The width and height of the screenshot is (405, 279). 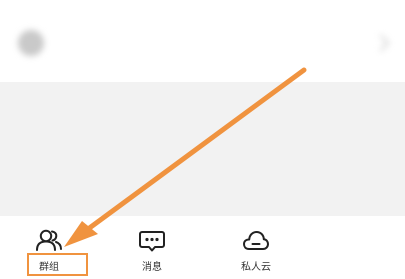 What do you see at coordinates (256, 240) in the screenshot?
I see `private-cloud-icon` at bounding box center [256, 240].